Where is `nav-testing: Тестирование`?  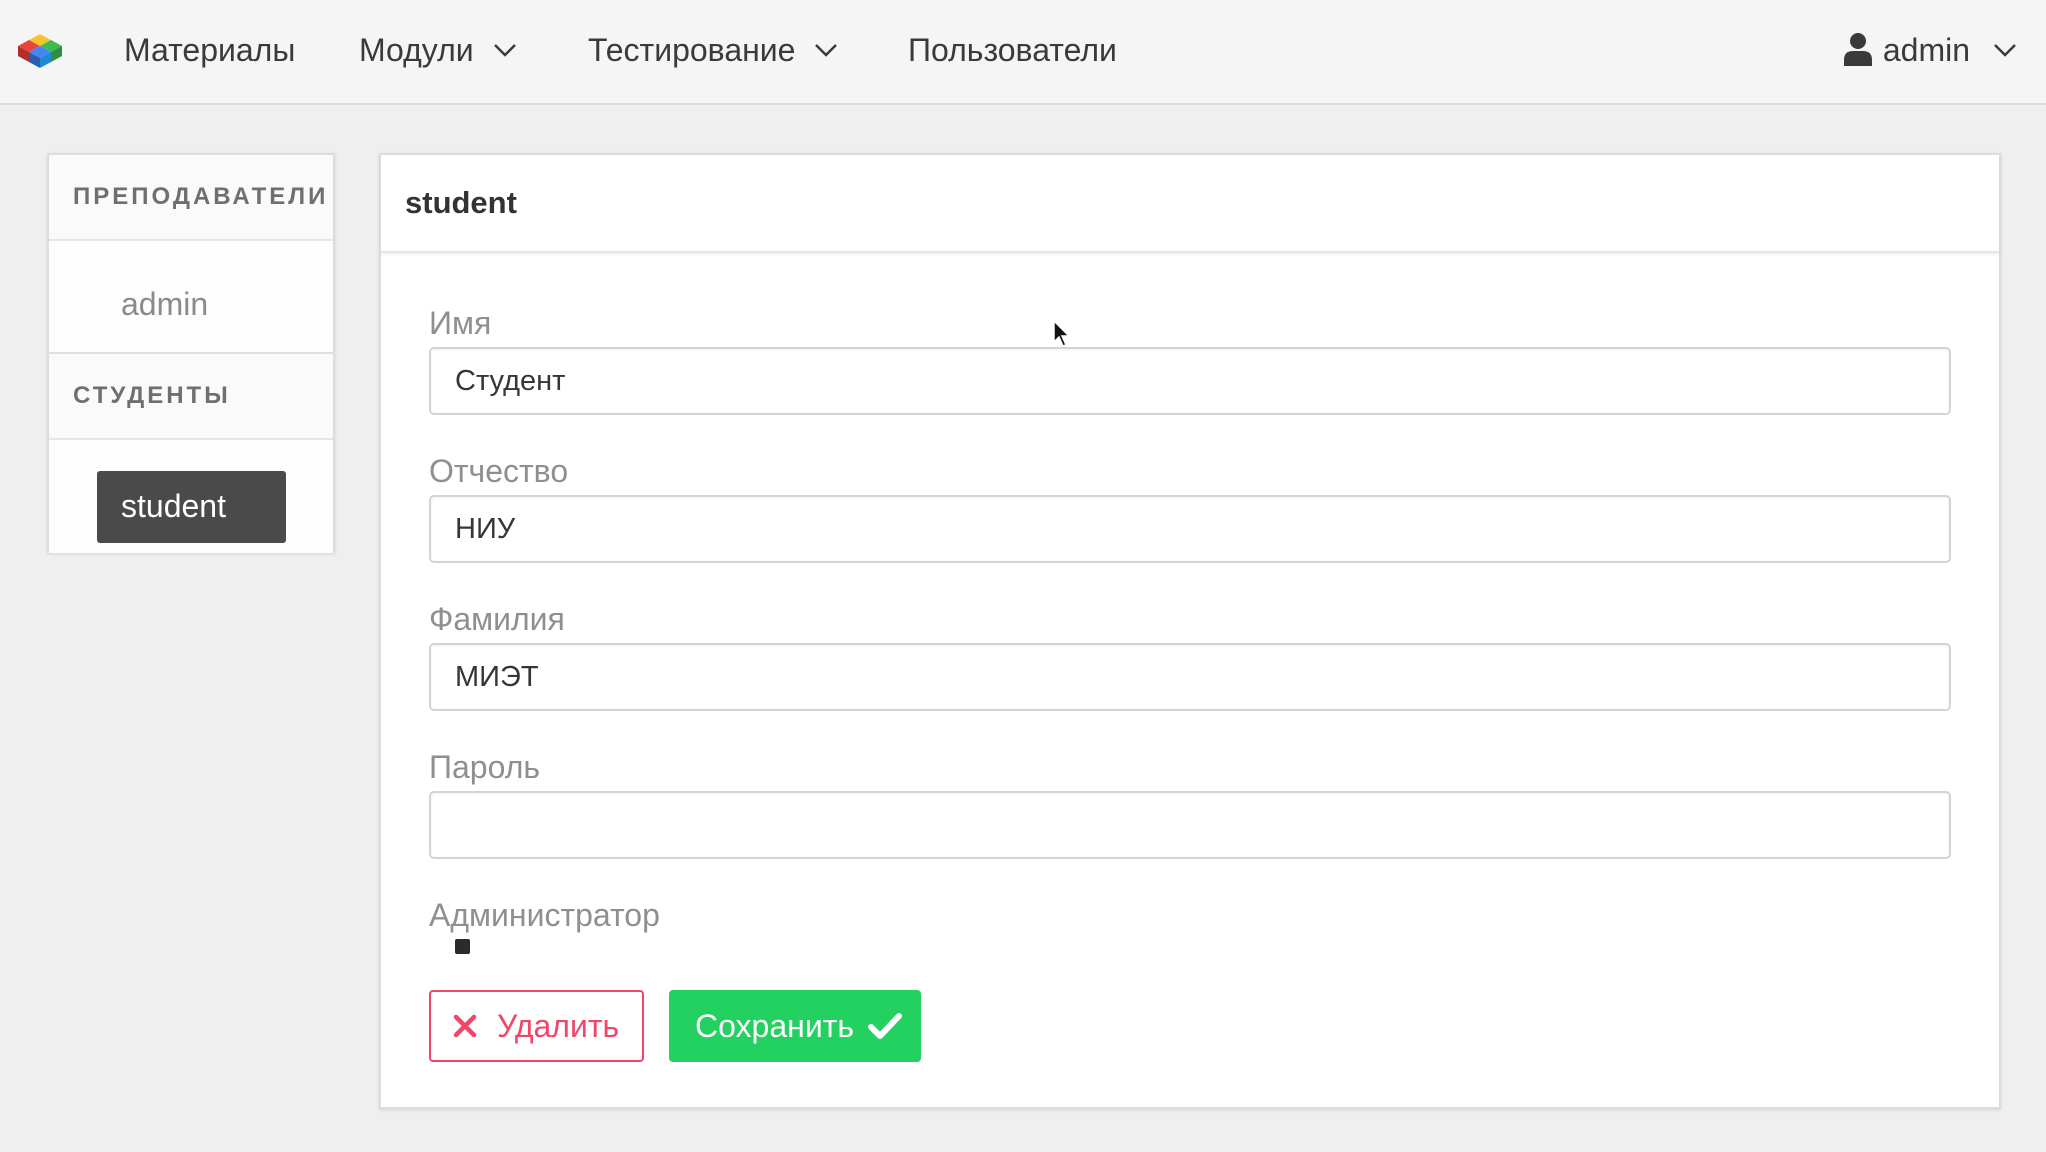
nav-testing: Тестирование is located at coordinates (713, 50).